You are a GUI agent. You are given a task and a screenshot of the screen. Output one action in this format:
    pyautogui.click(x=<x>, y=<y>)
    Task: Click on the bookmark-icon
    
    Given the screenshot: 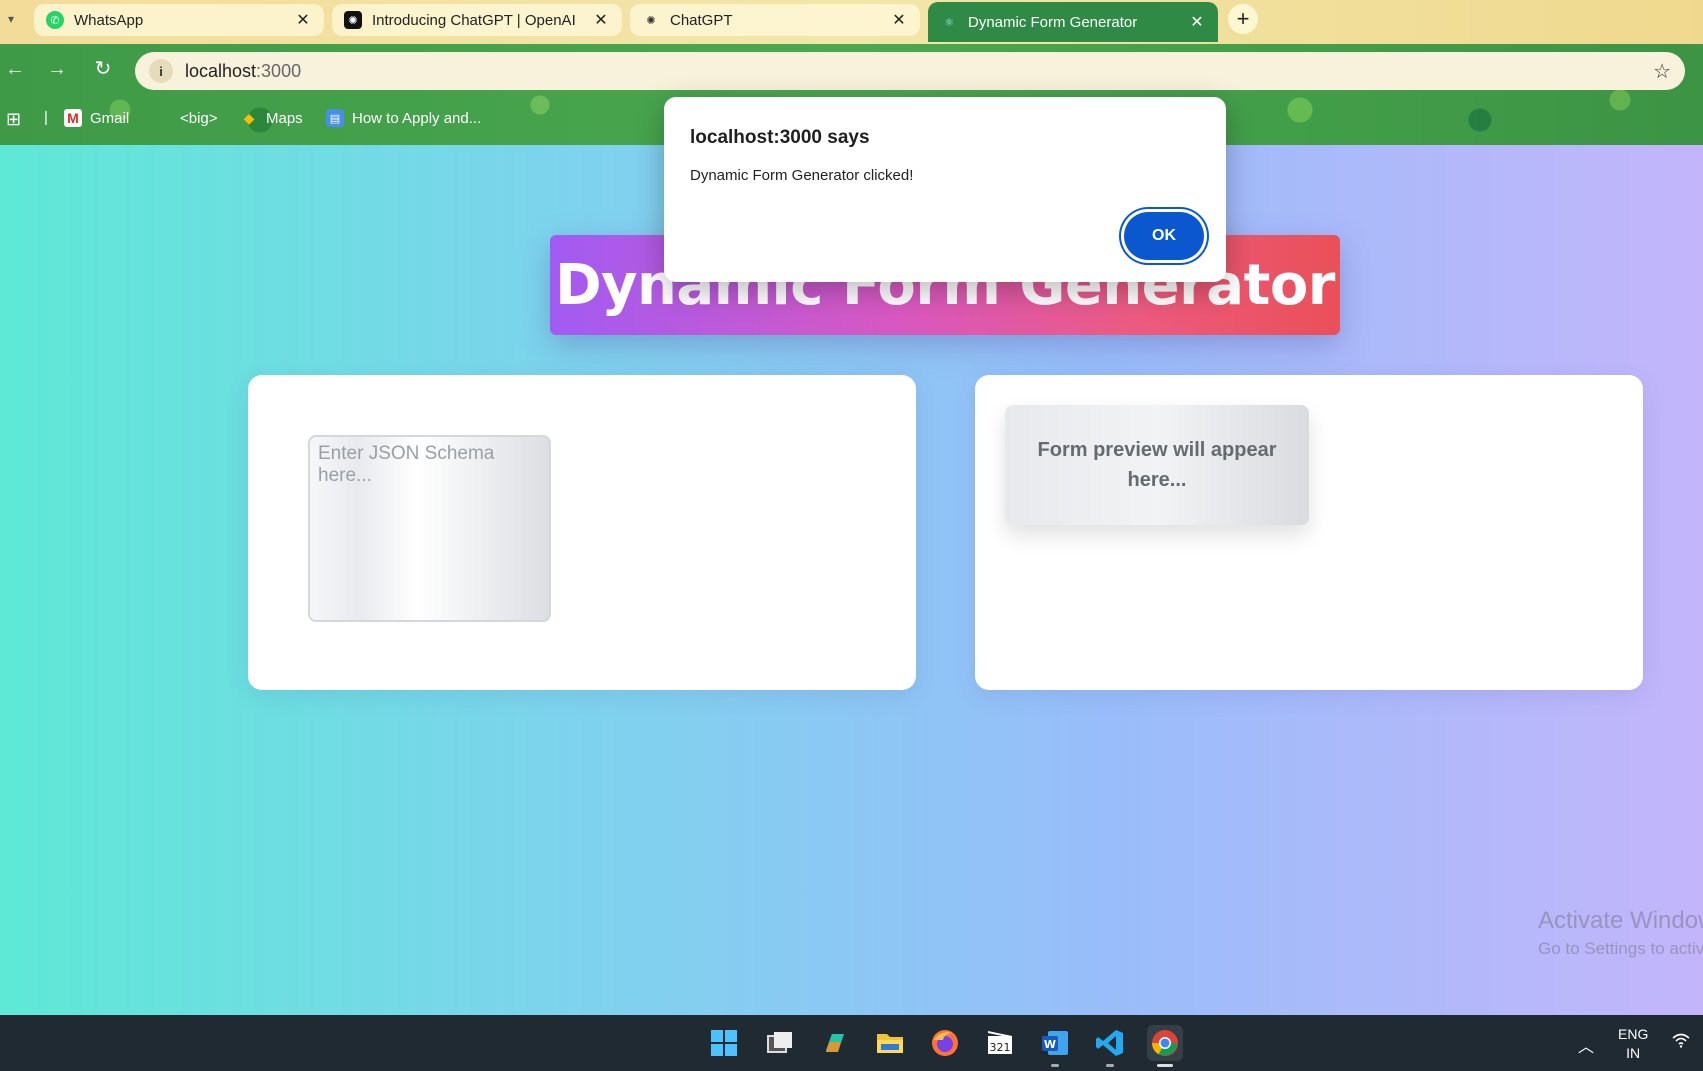 What is the action you would take?
    pyautogui.click(x=163, y=118)
    